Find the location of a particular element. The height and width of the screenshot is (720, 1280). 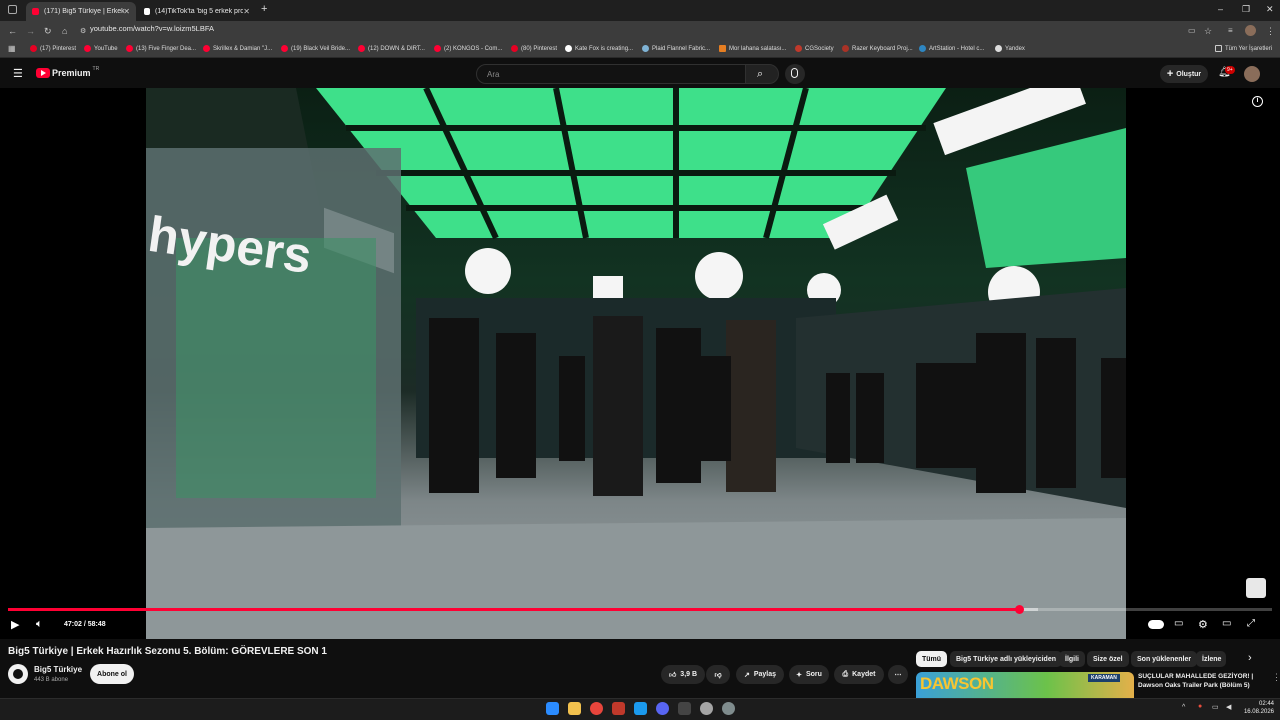

info-icon: i is located at coordinates (1257, 101).